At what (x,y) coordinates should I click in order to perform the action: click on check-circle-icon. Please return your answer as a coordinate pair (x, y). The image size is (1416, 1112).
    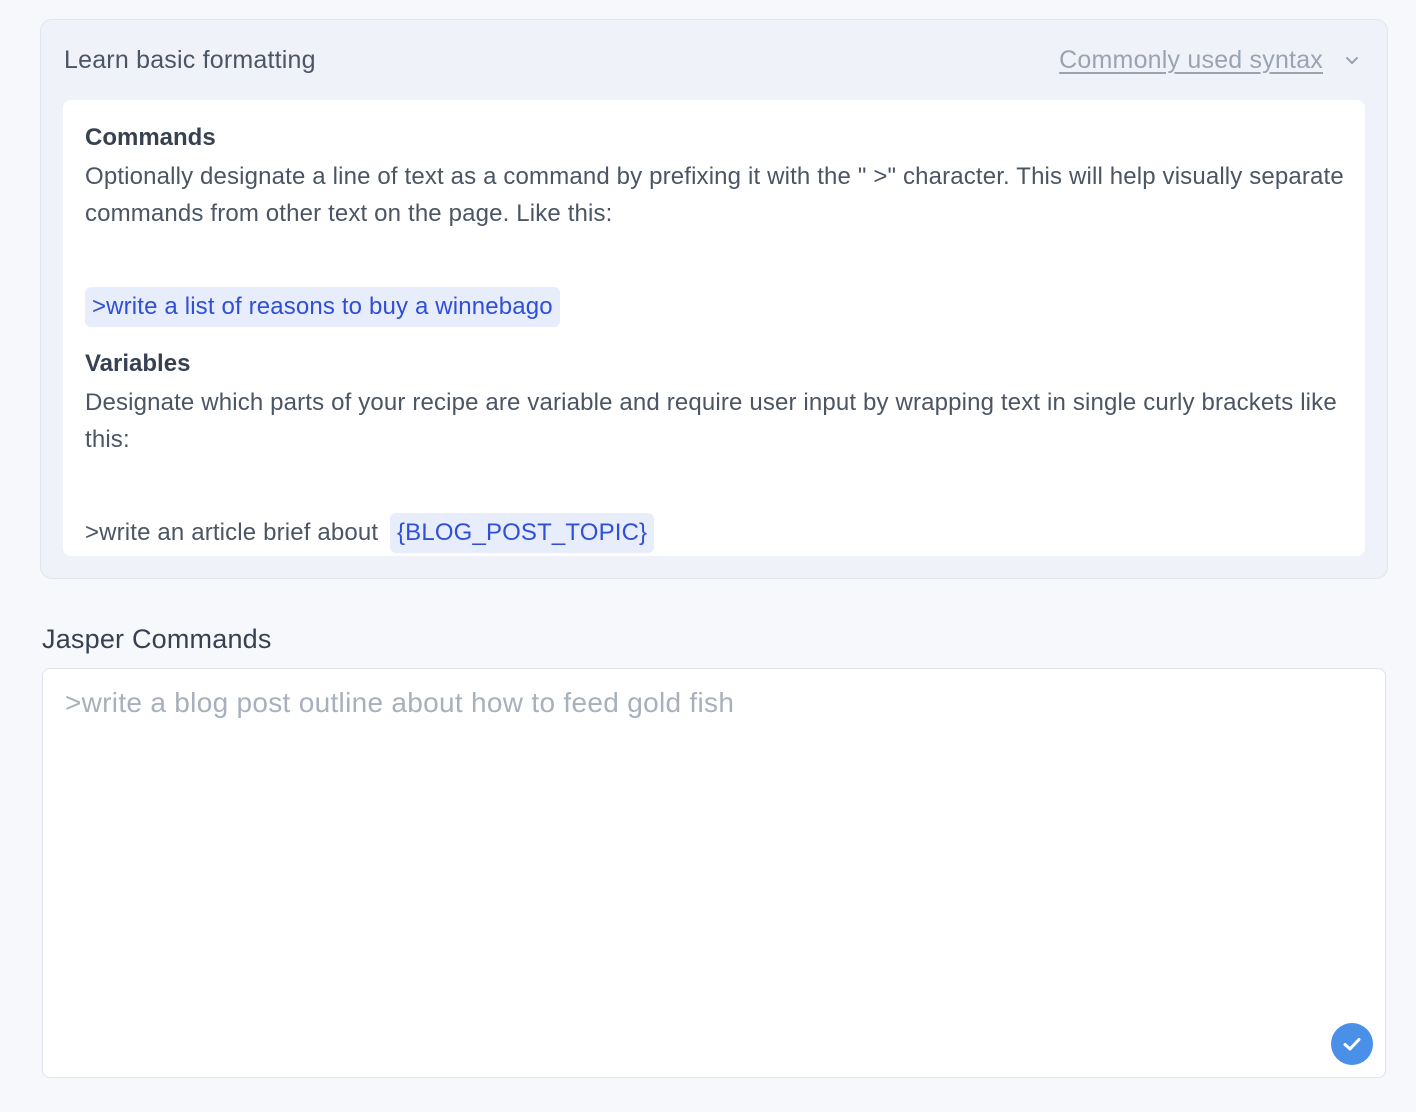
    Looking at the image, I should click on (1352, 1044).